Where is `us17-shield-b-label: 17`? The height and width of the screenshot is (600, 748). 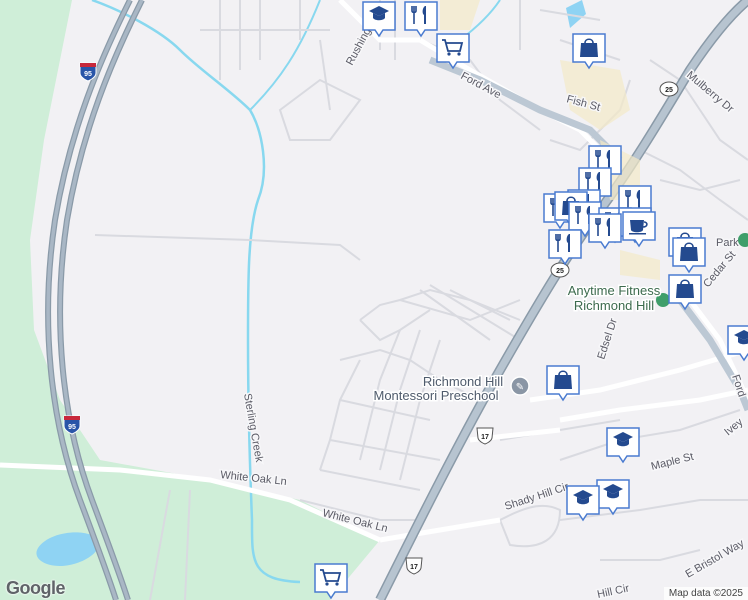
us17-shield-b-label: 17 is located at coordinates (414, 567).